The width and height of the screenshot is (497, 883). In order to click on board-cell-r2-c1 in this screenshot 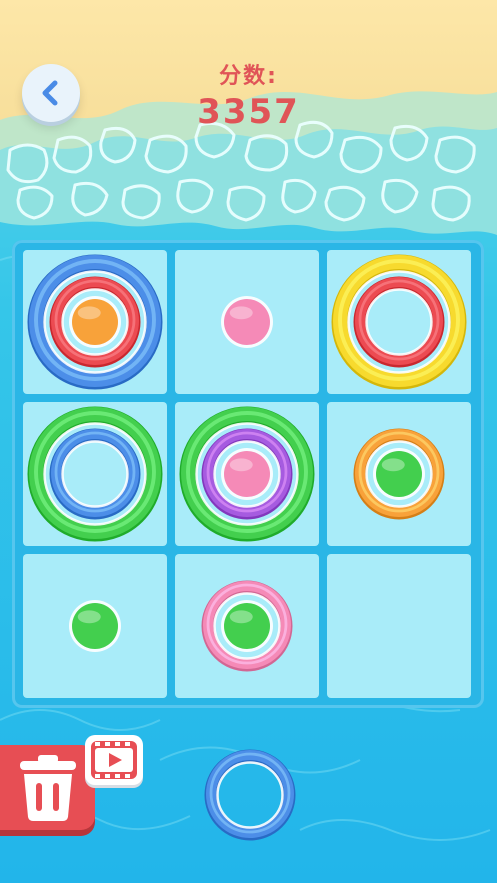, I will do `click(95, 474)`.